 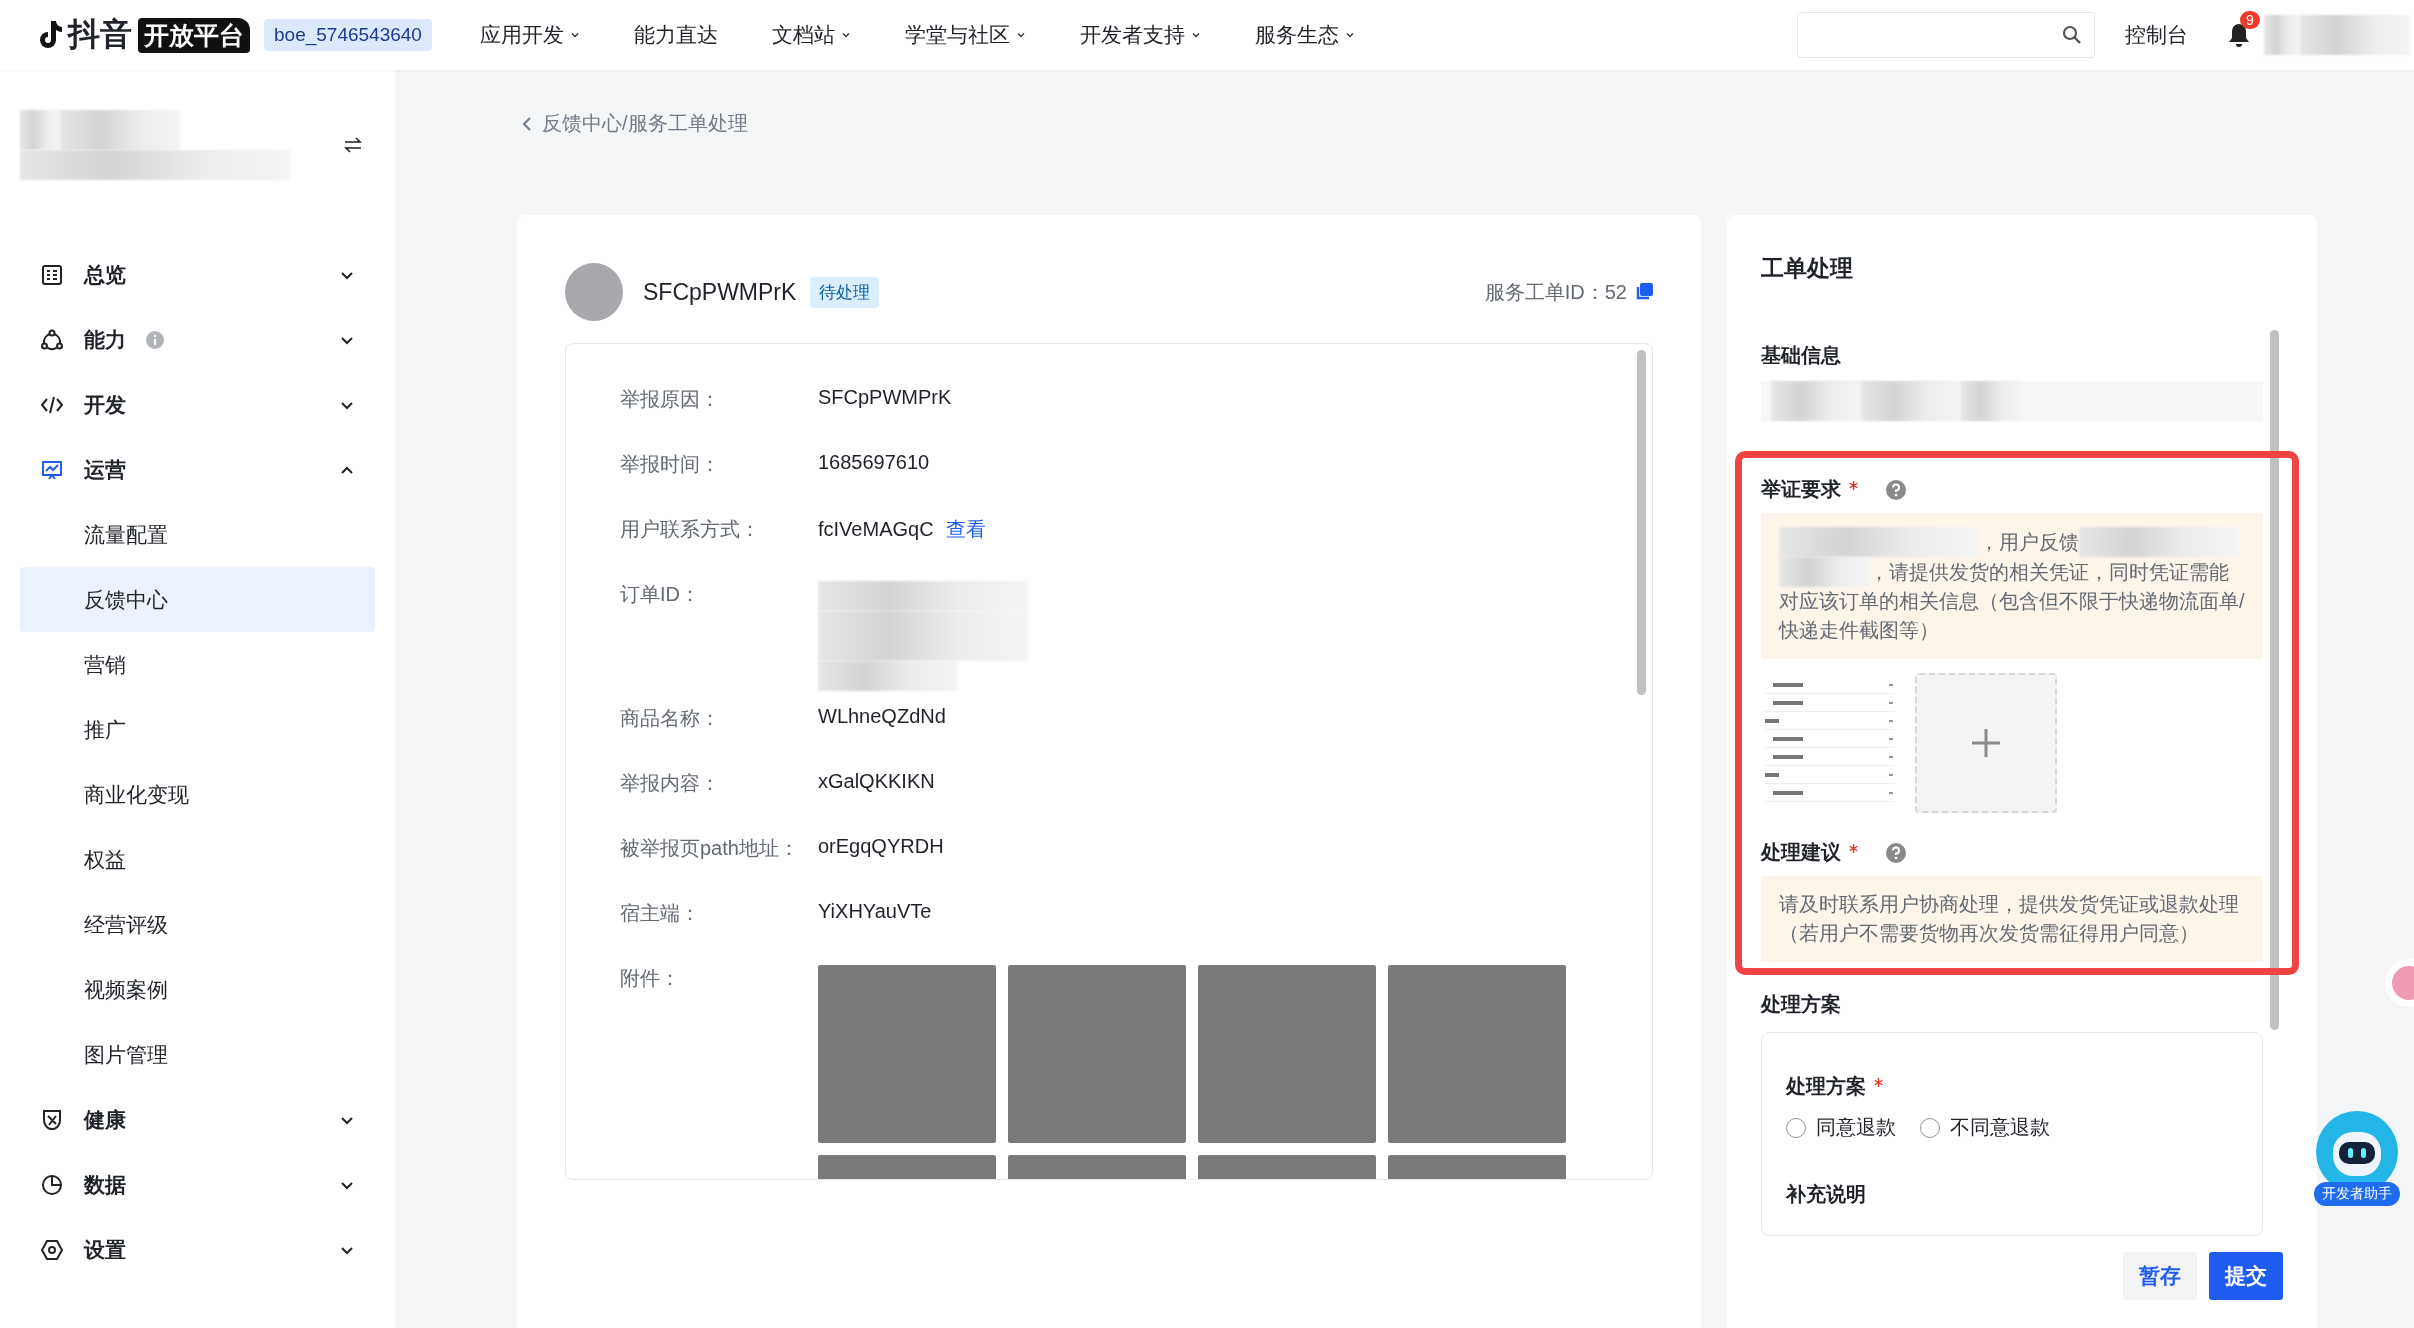 I want to click on field-label: 举报时间：, so click(x=670, y=464).